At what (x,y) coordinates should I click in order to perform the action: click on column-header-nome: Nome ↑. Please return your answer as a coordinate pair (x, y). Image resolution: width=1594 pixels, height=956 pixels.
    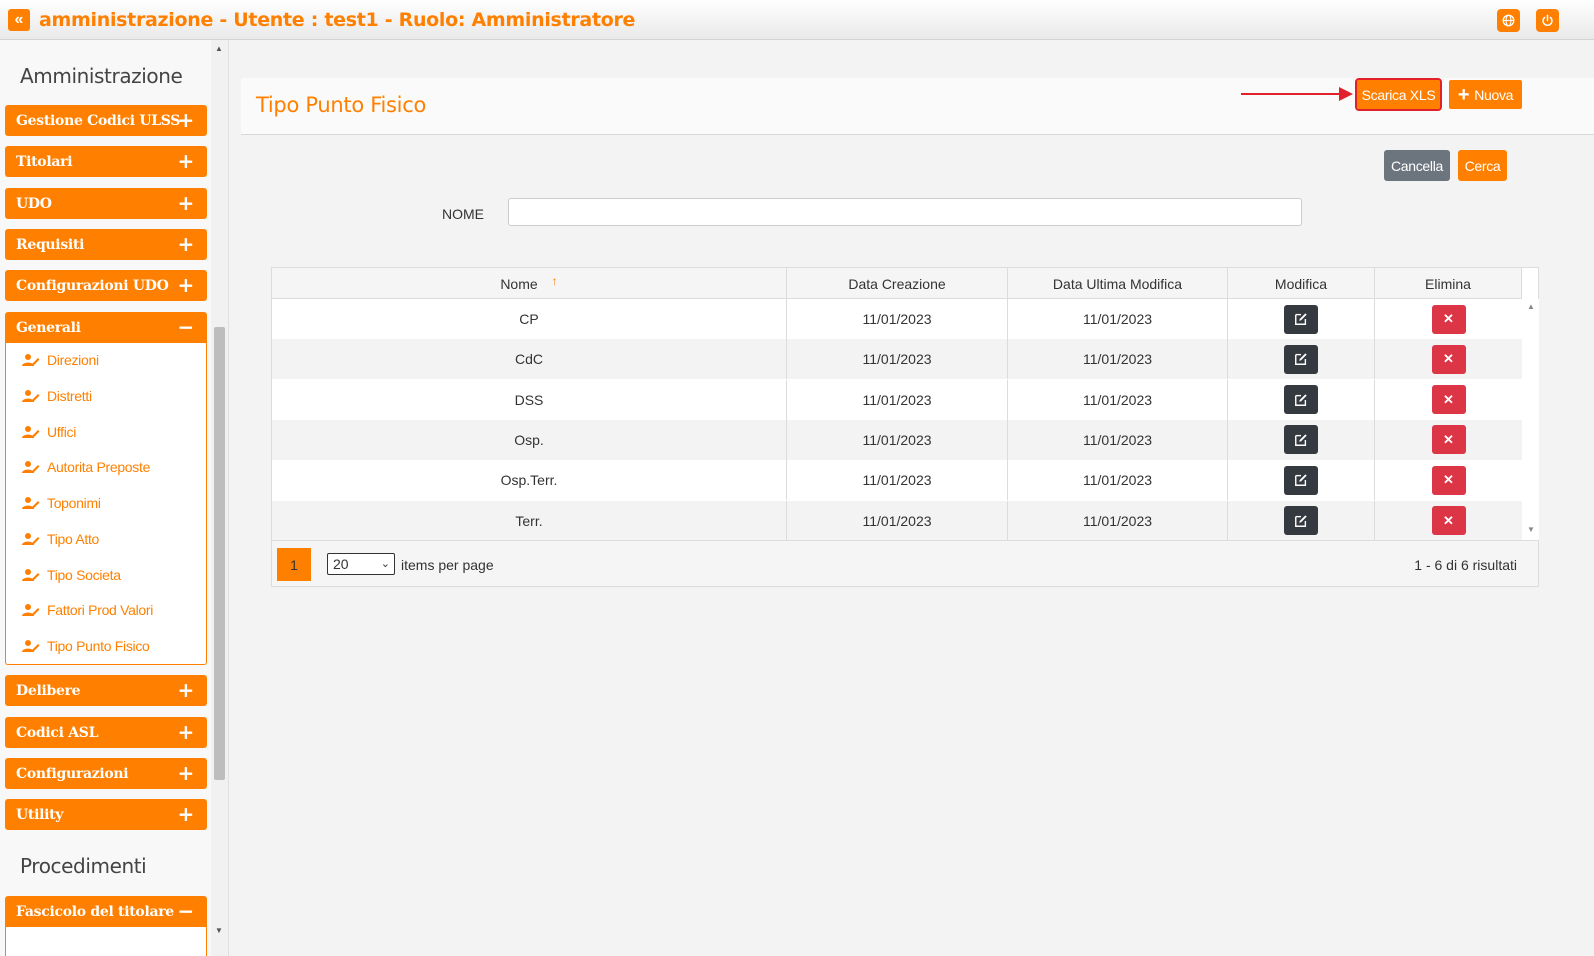
    Looking at the image, I should click on (529, 283).